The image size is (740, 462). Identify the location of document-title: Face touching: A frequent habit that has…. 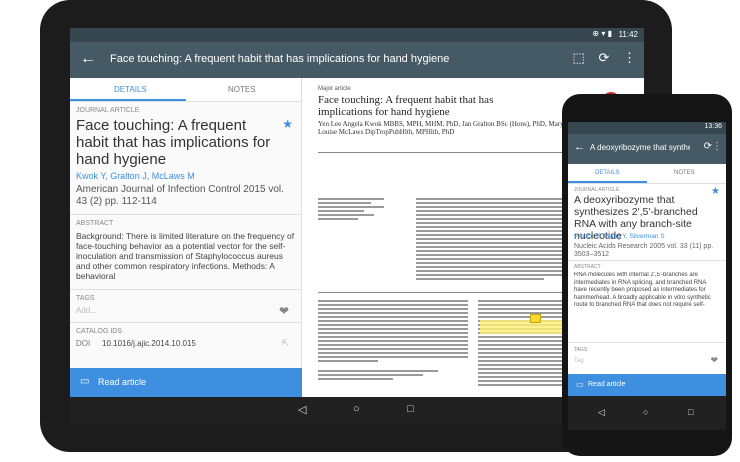
(185, 141).